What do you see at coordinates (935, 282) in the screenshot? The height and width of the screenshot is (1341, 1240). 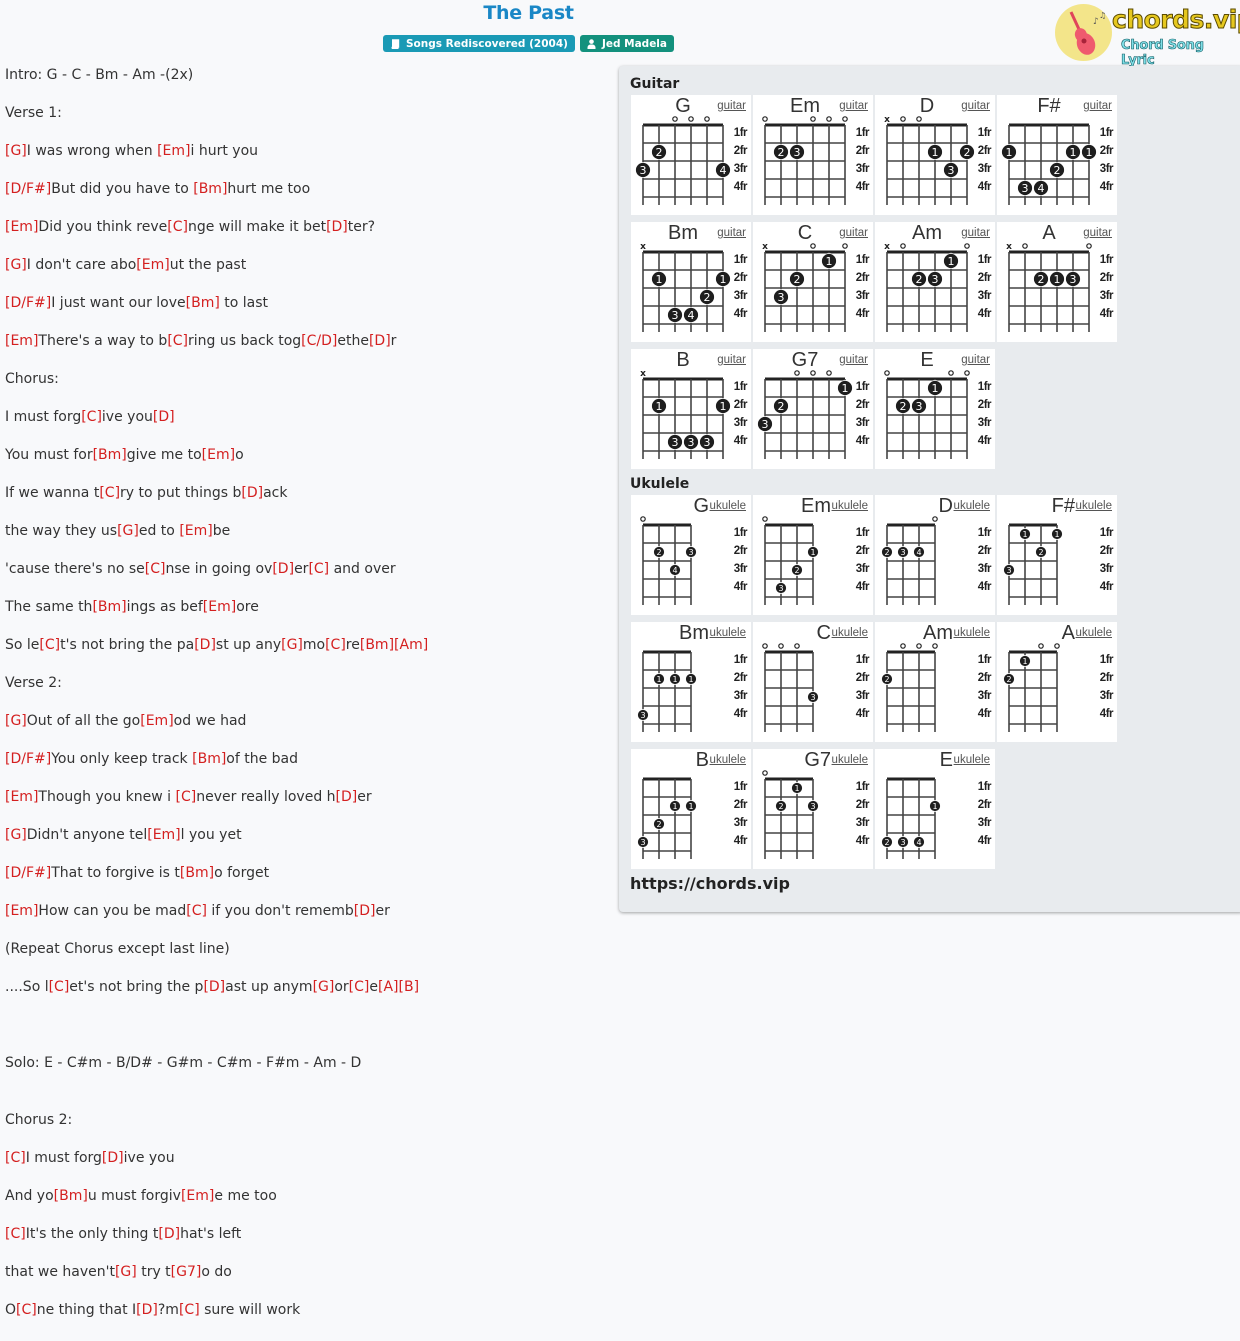 I see `guitar-chord-card: x 1 2 3 Am guitar 1fr 2fr 3fr 4fr` at bounding box center [935, 282].